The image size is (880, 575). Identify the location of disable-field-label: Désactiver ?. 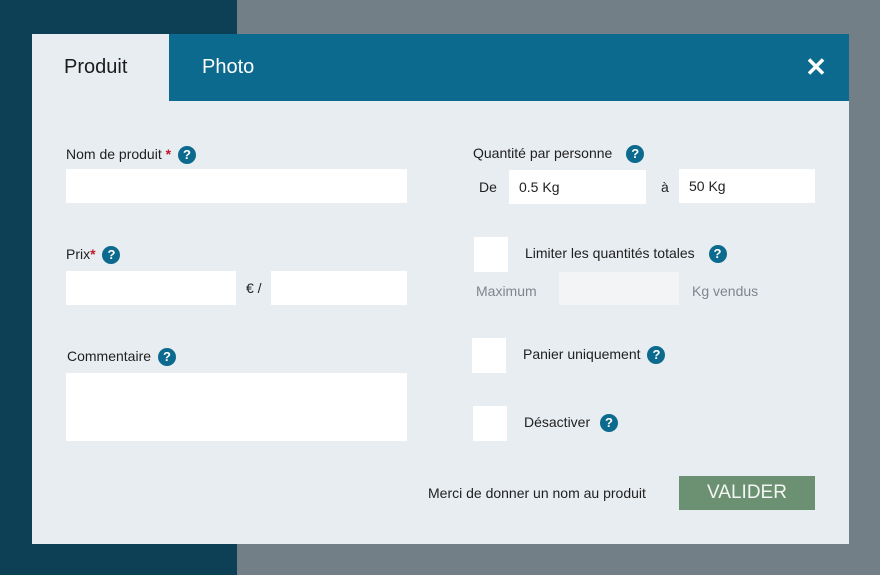
(571, 423).